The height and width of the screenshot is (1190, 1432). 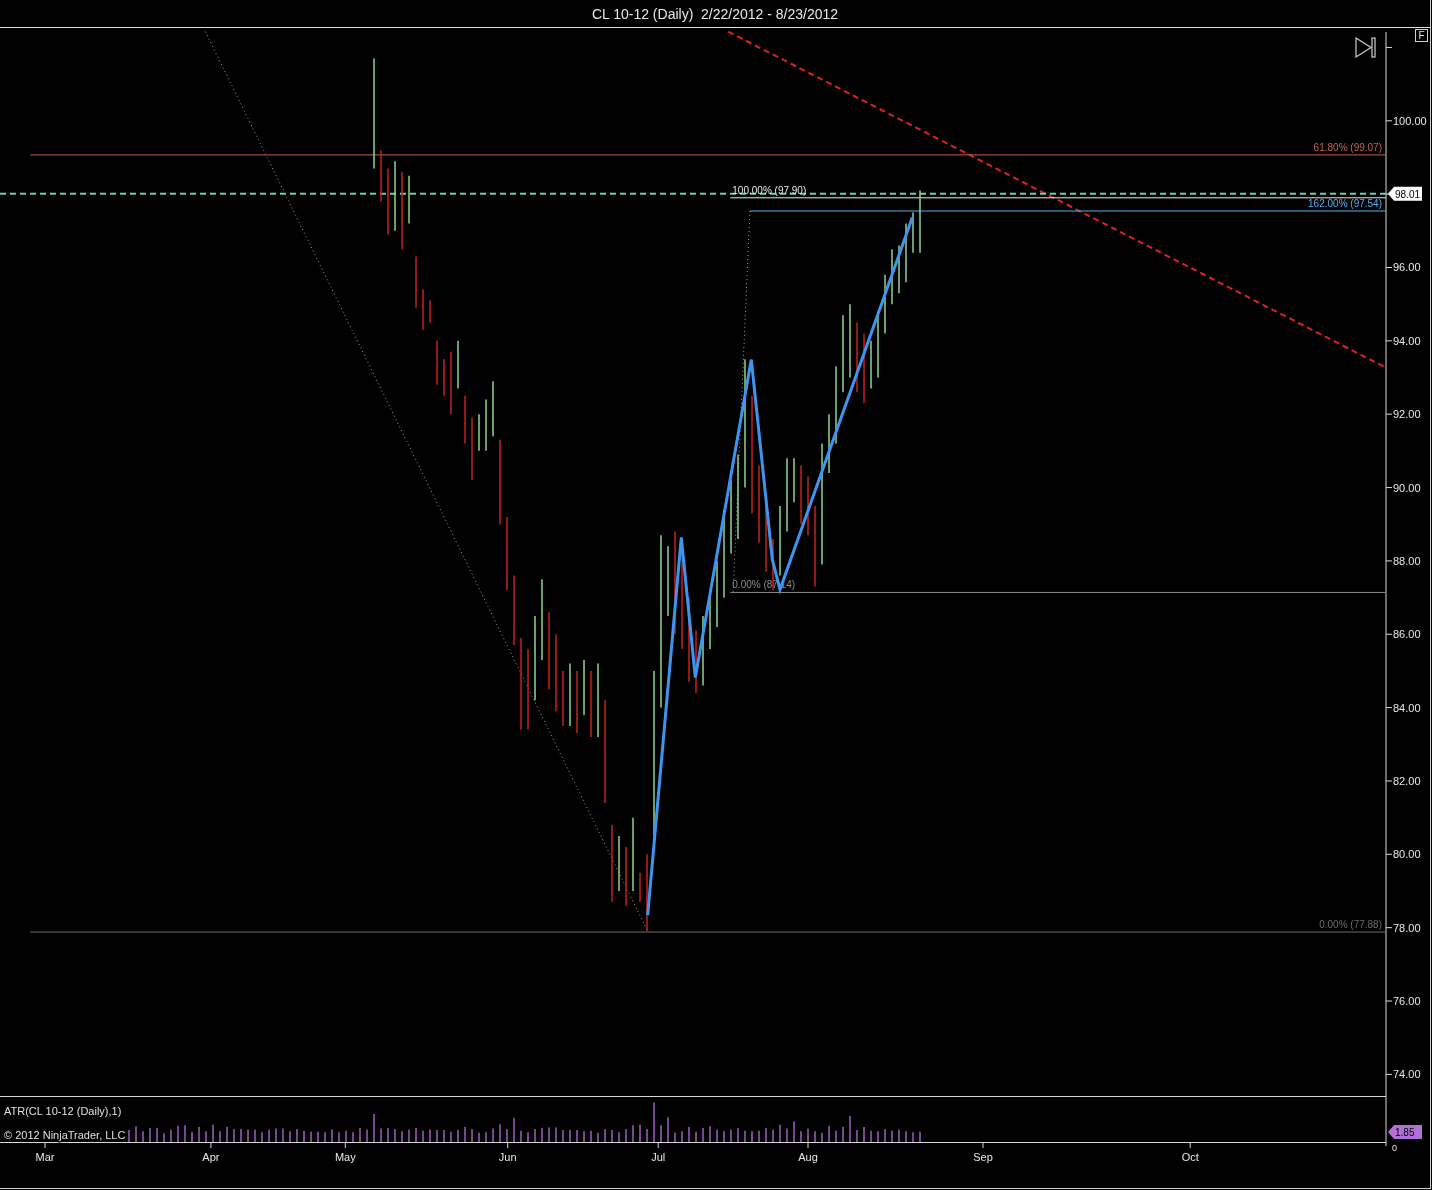 What do you see at coordinates (1407, 560) in the screenshot?
I see `axis-label: 88.00` at bounding box center [1407, 560].